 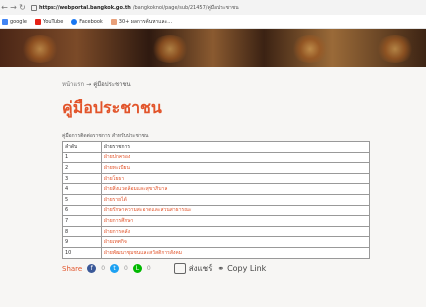 I want to click on table-row: 6 ฝ่ายรักษาความสะอาดและสวนสาธารณะ, so click(x=216, y=210).